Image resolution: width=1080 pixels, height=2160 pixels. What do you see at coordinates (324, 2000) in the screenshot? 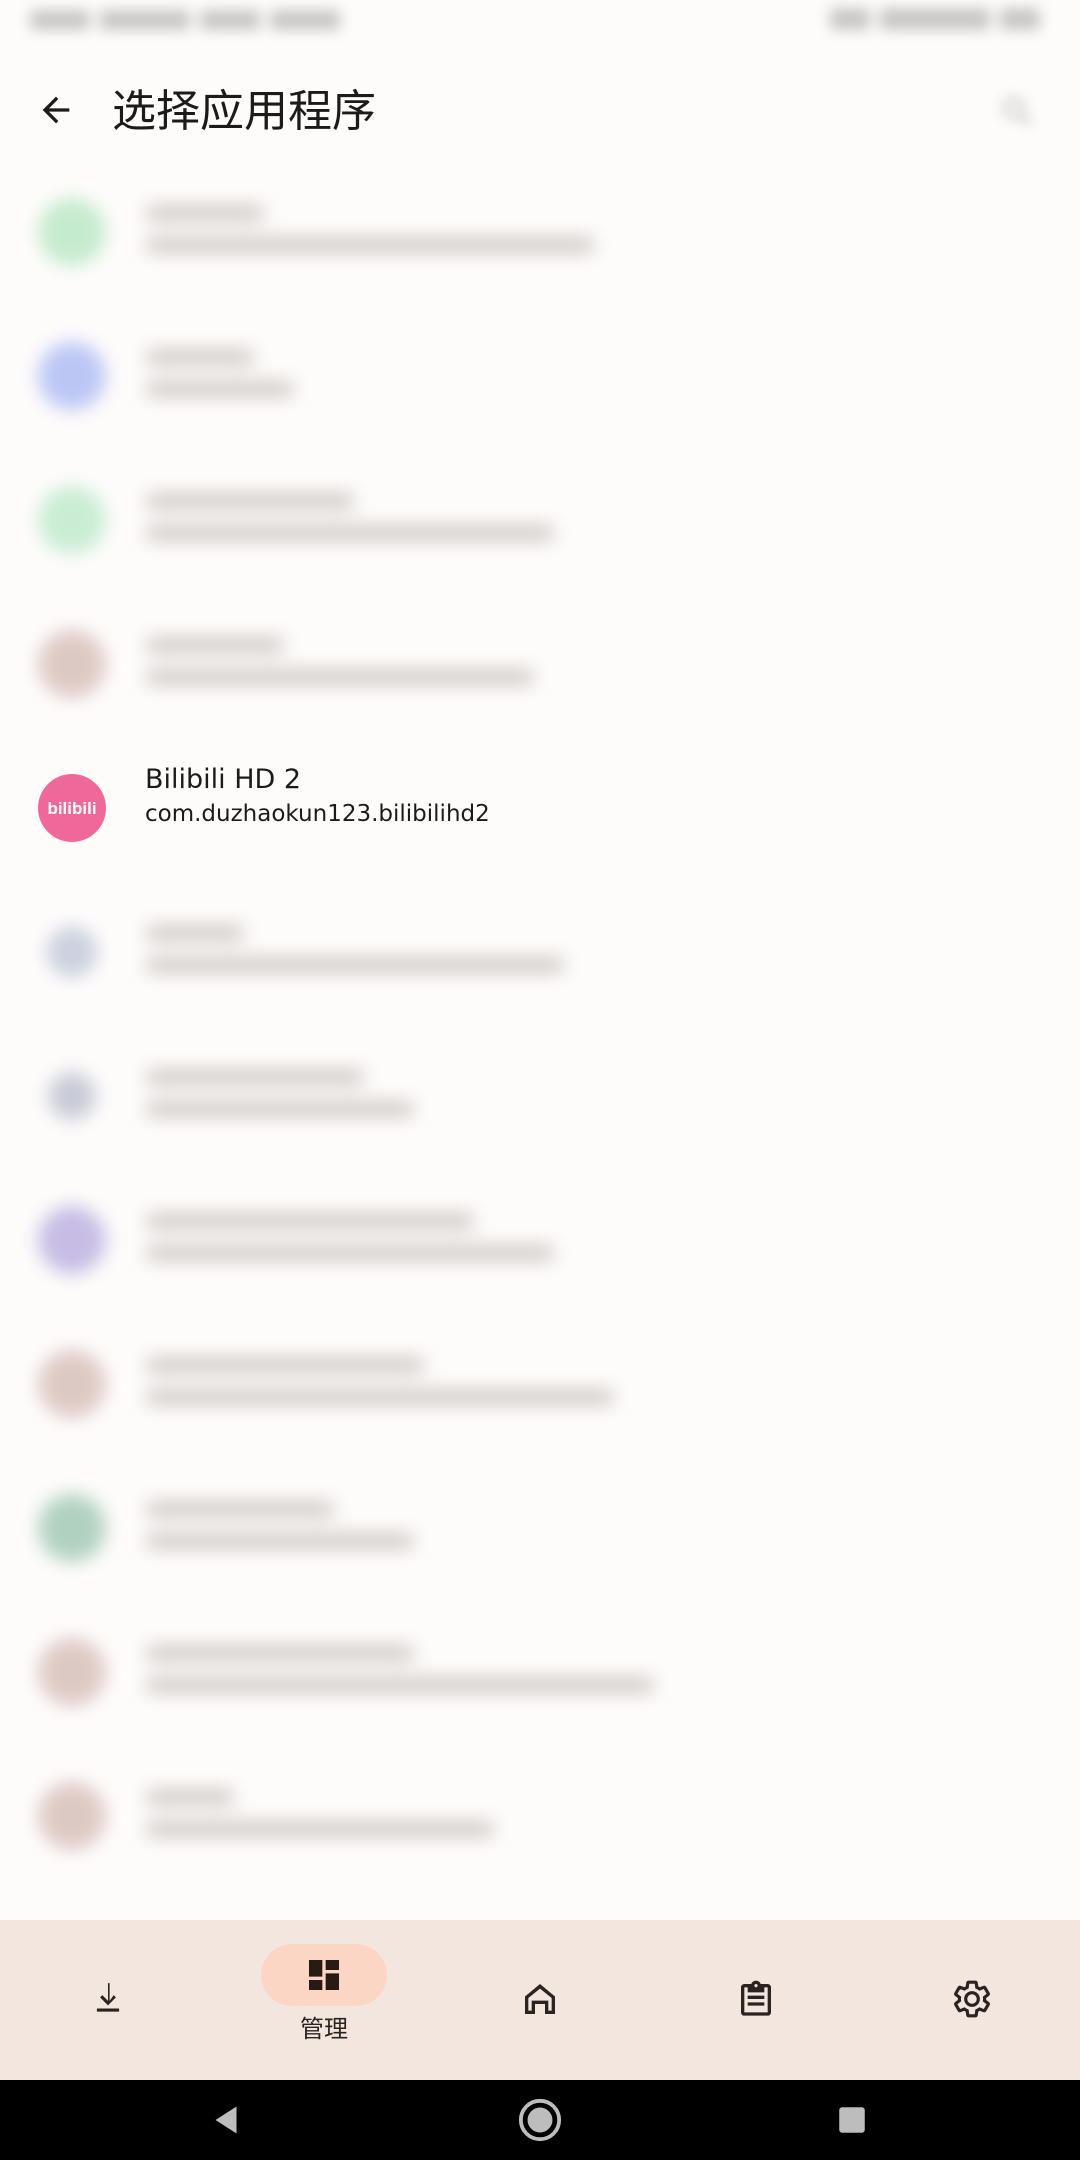
I see `nav-item-manage: 管理` at bounding box center [324, 2000].